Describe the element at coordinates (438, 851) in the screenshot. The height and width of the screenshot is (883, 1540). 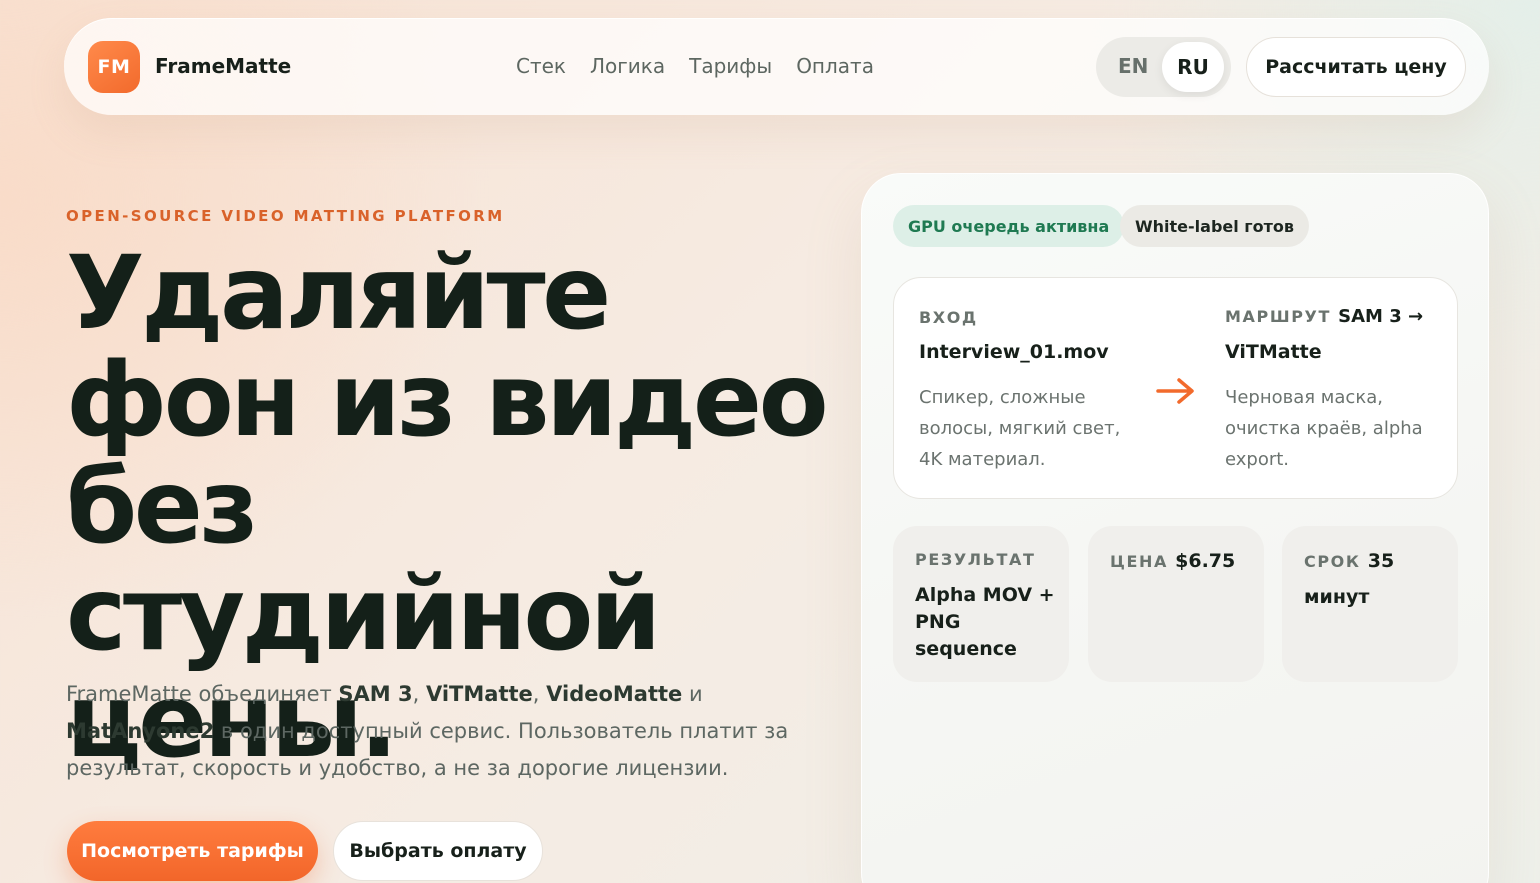
I see `choose-payment-button: Выбрать оплату` at that location.